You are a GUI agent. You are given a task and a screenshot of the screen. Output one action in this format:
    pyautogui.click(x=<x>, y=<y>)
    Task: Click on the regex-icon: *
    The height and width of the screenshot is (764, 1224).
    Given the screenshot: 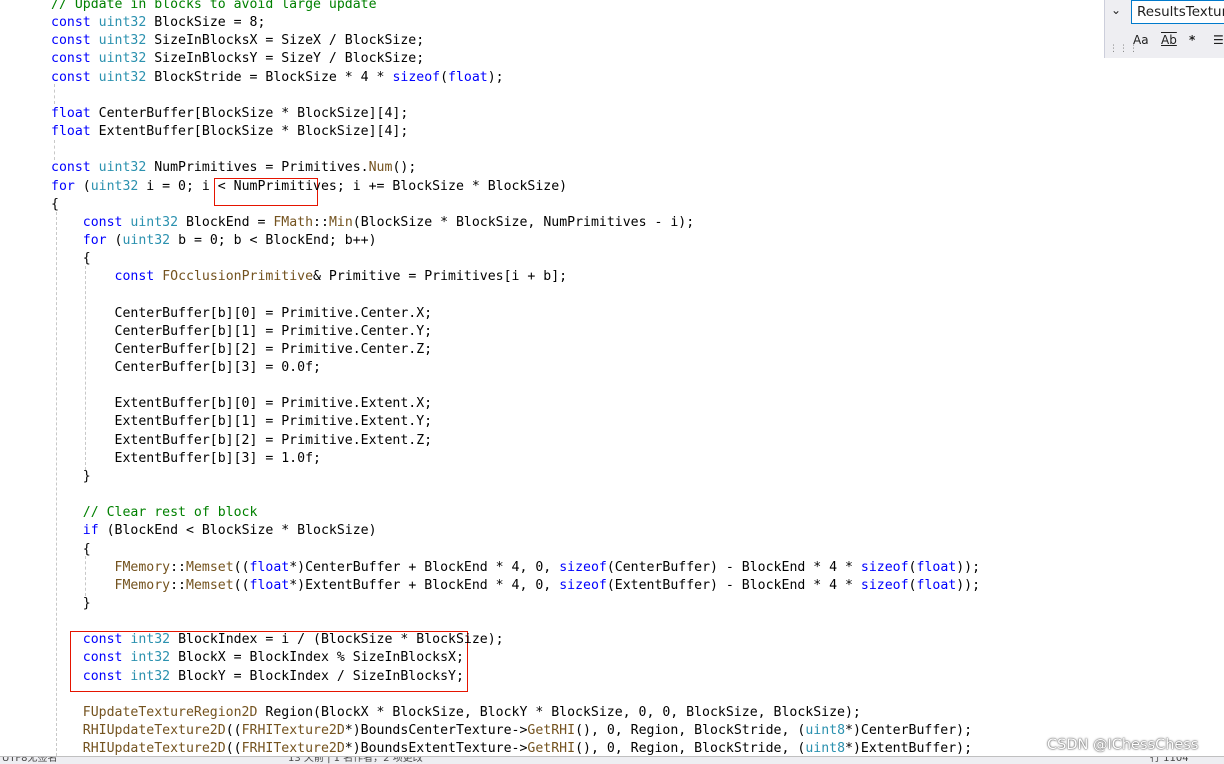 What is the action you would take?
    pyautogui.click(x=1192, y=40)
    